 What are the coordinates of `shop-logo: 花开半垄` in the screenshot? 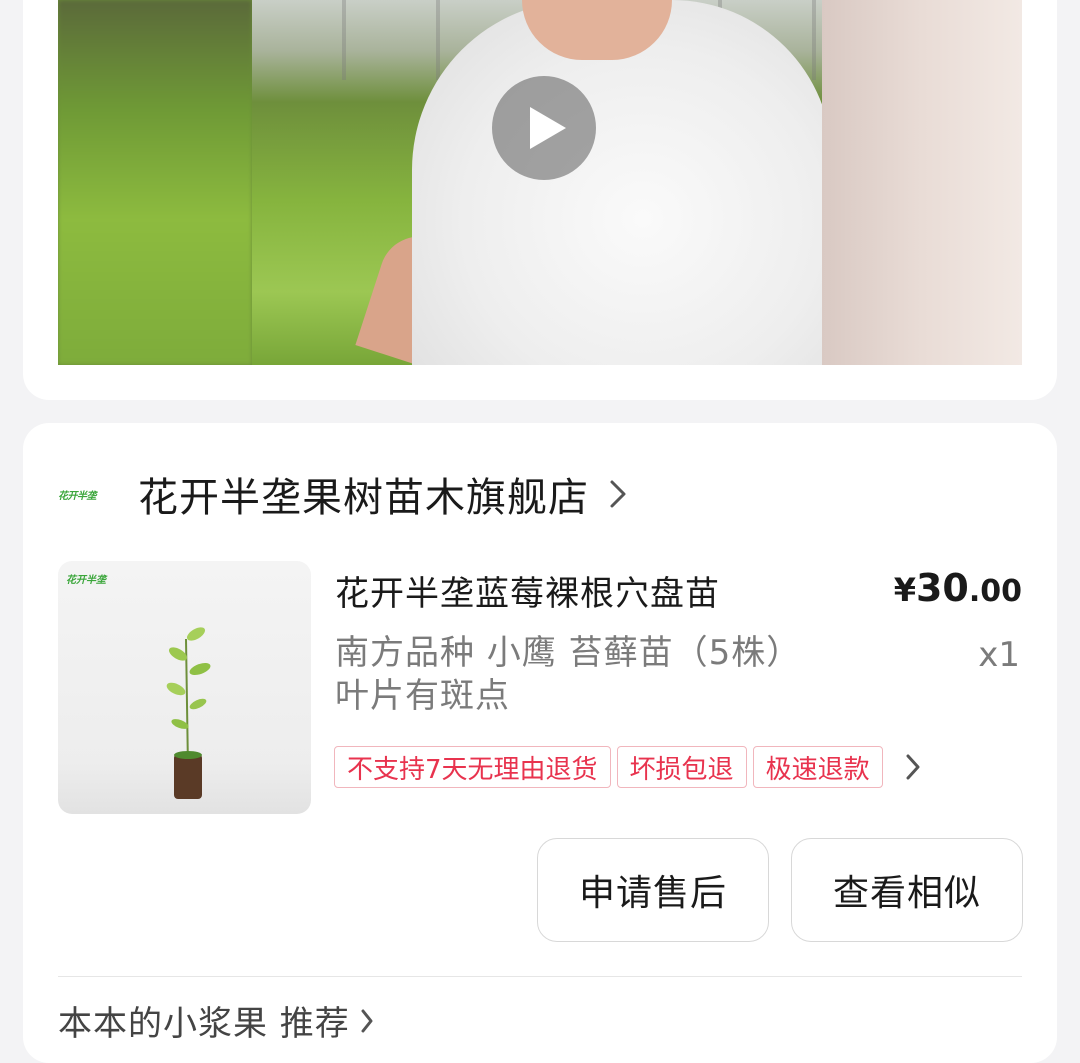 It's located at (77, 496).